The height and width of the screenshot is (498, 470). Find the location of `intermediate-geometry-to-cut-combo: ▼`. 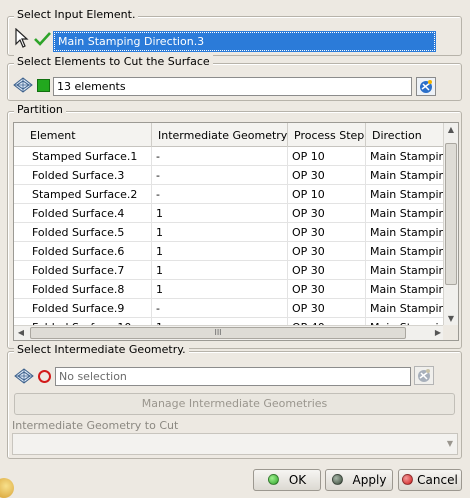

intermediate-geometry-to-cut-combo: ▼ is located at coordinates (235, 444).